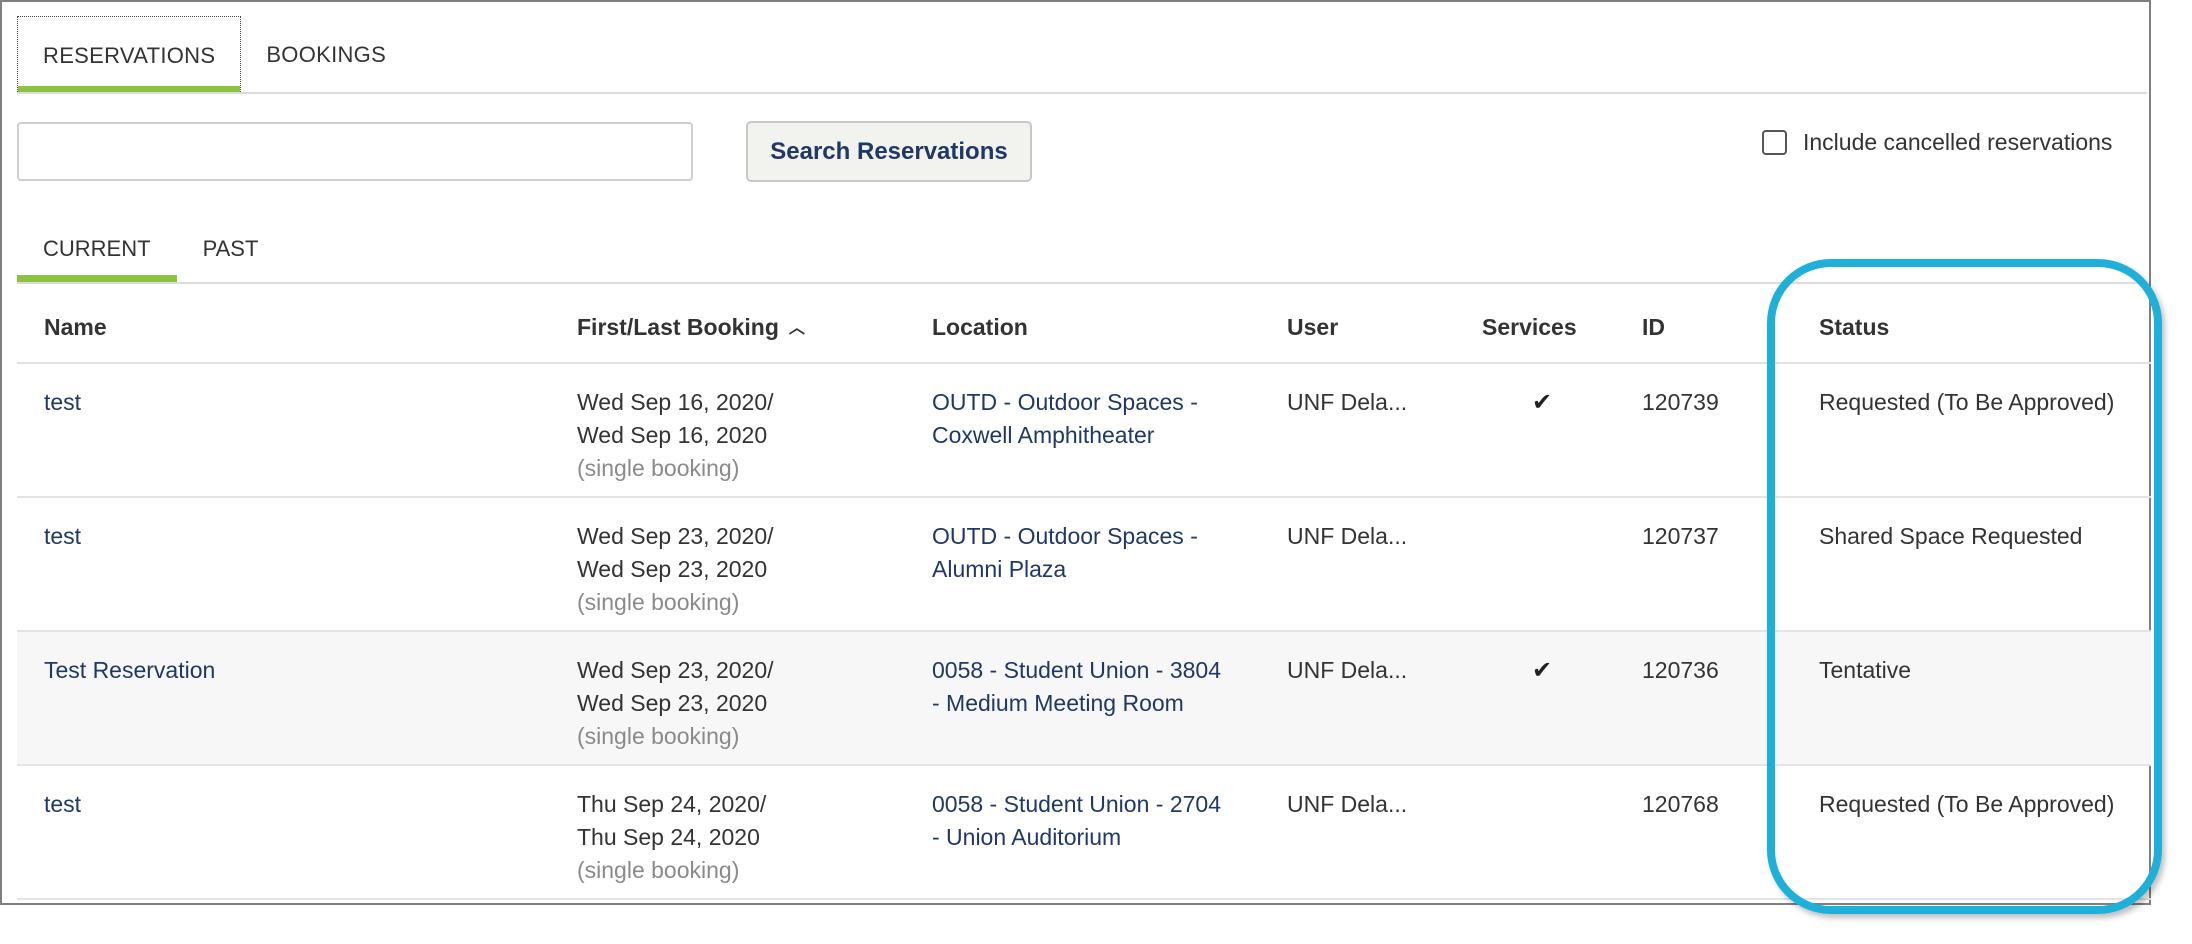 This screenshot has width=2192, height=944. Describe the element at coordinates (1065, 553) in the screenshot. I see `location-link: OUTD - Outdoor Spaces - Alumni Plaza` at that location.